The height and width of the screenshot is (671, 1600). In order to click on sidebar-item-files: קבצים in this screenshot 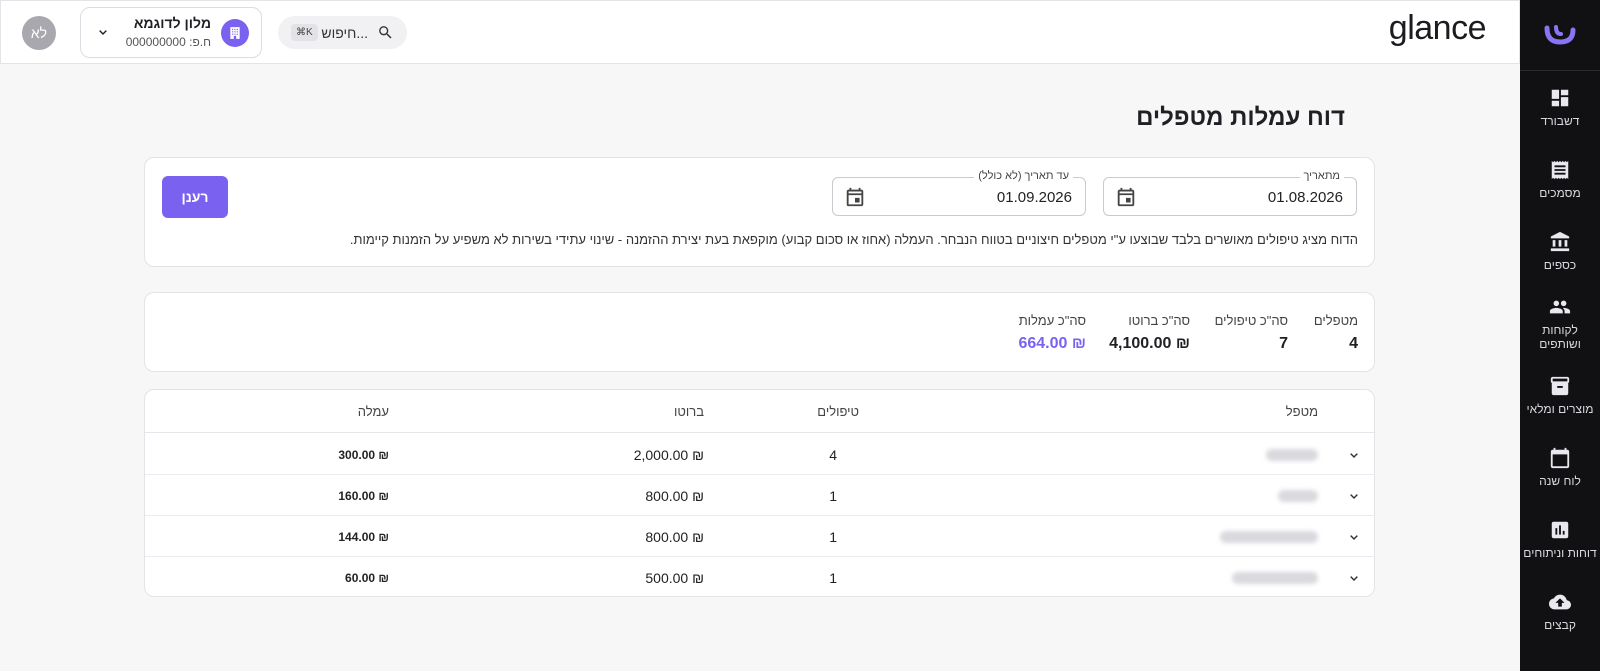, I will do `click(1560, 611)`.